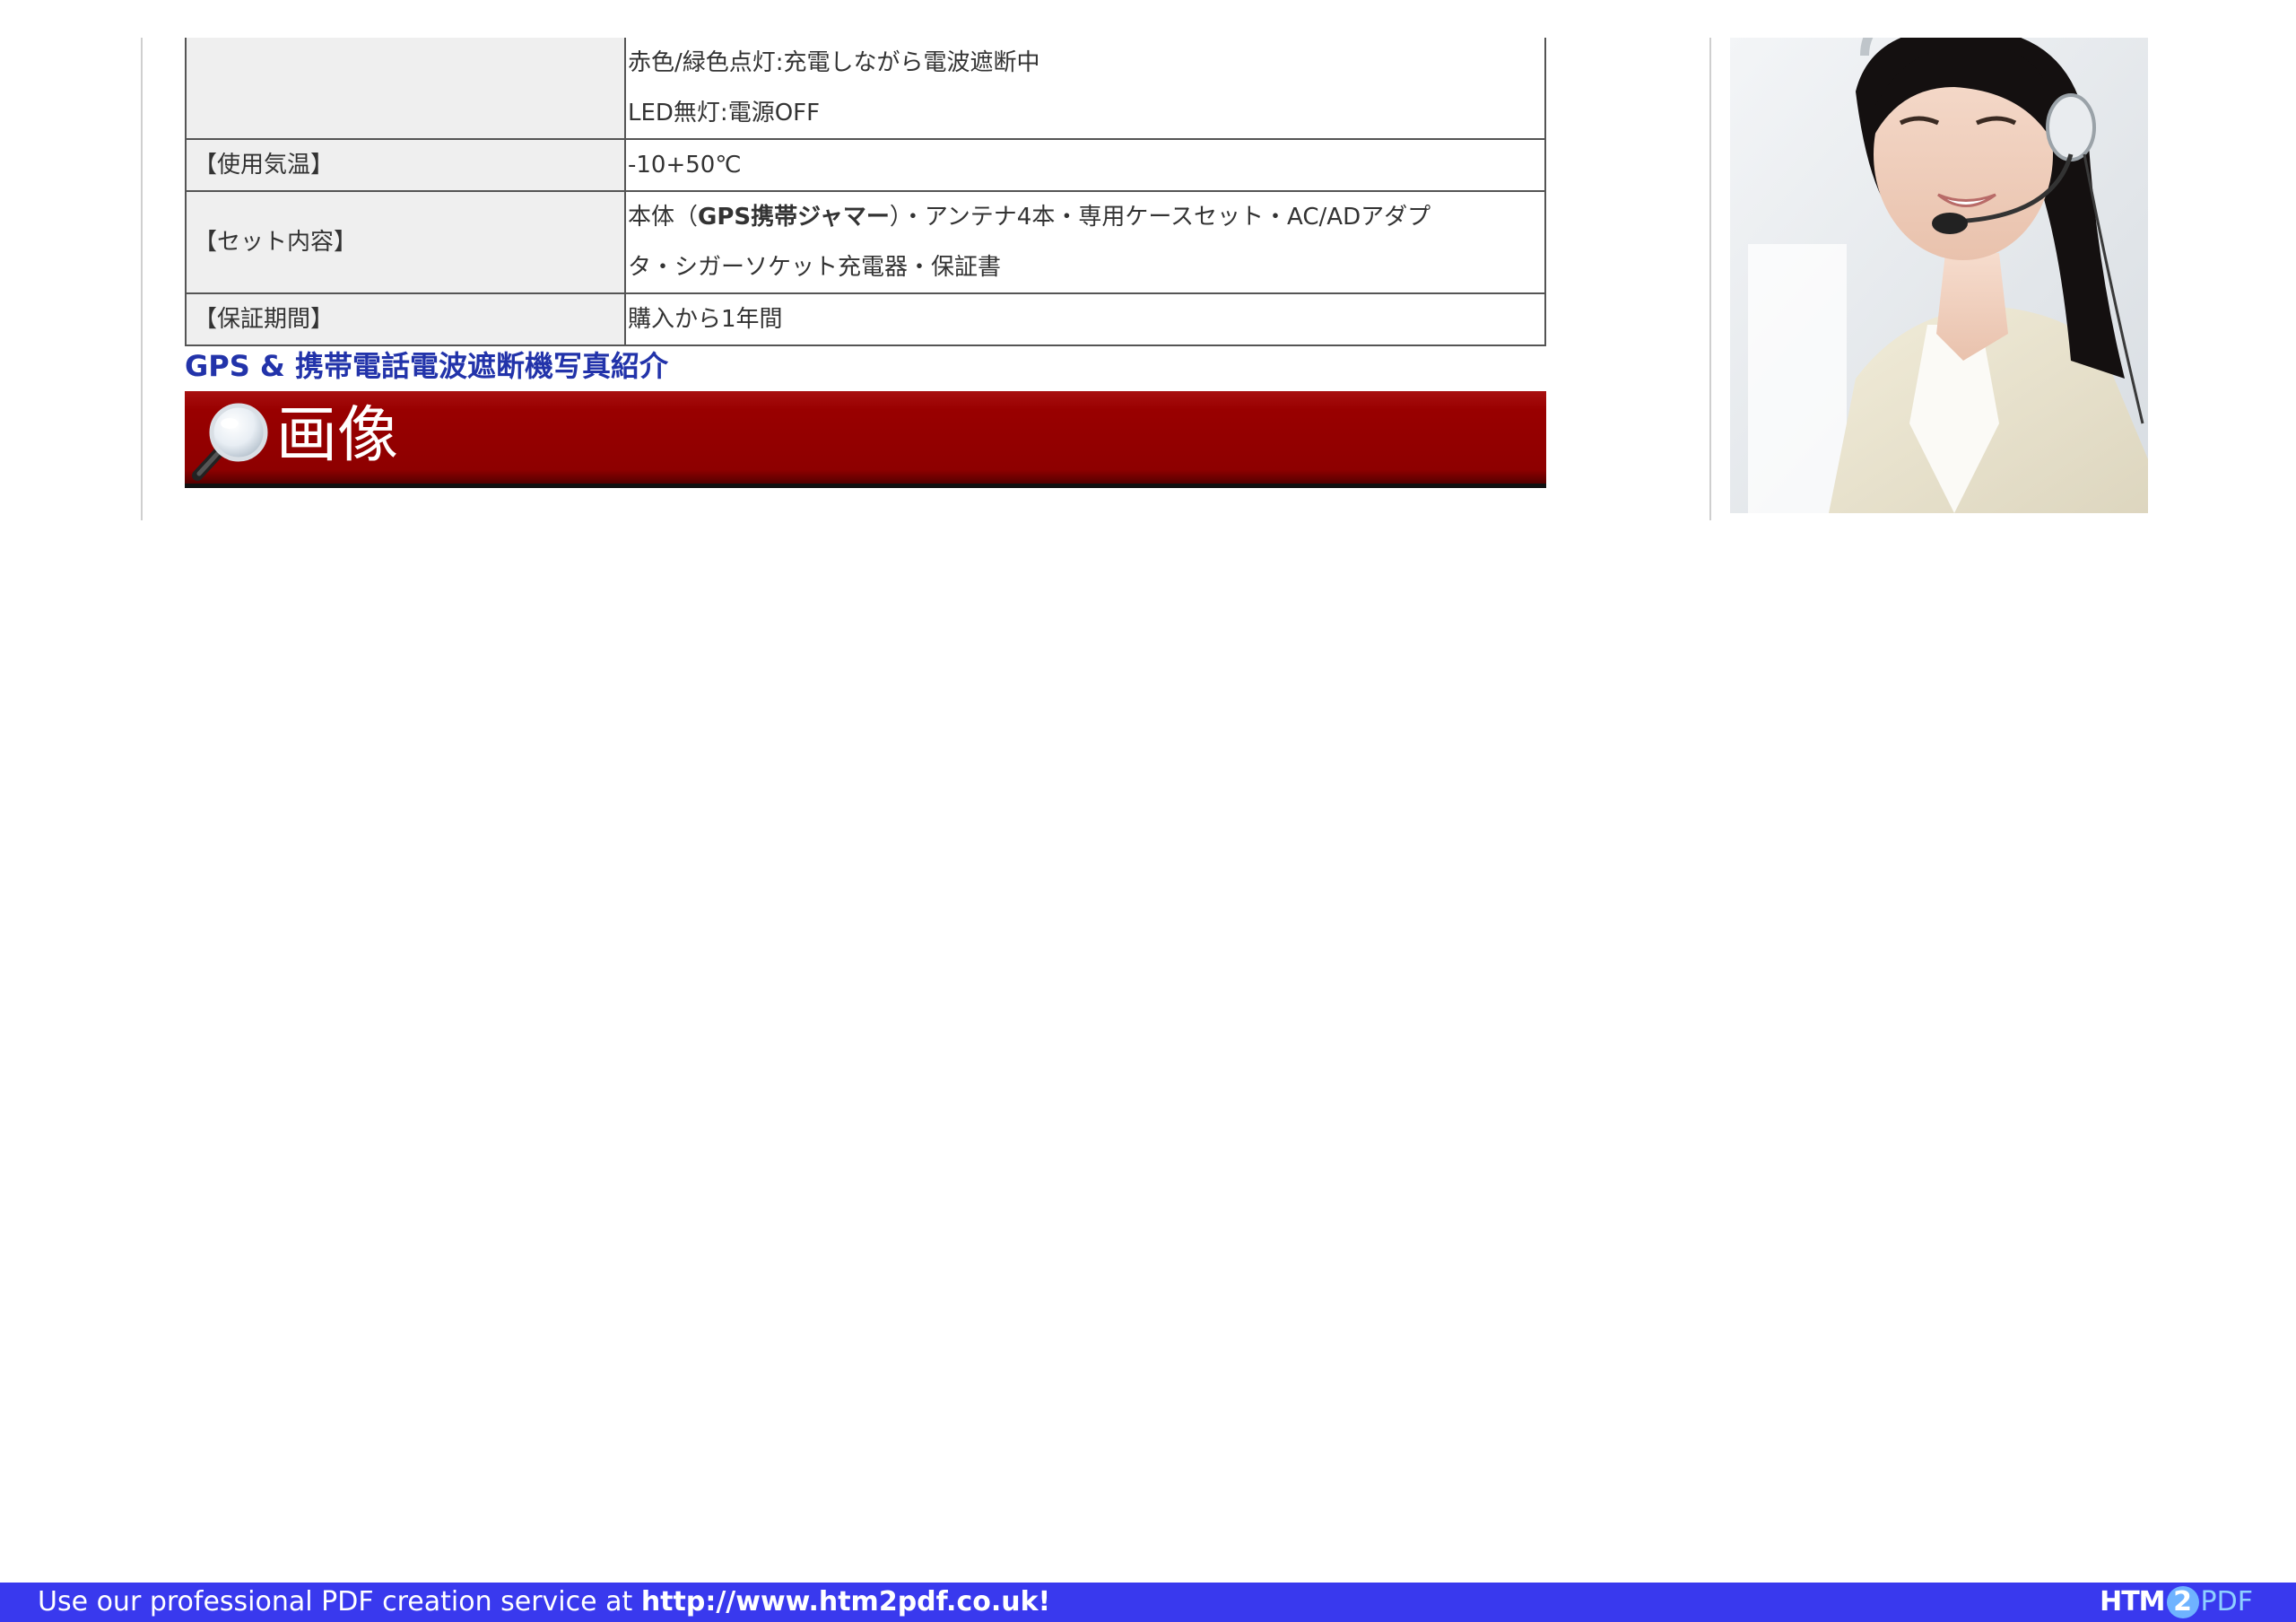  What do you see at coordinates (1085, 165) in the screenshot?
I see `spec-value: -10+50℃` at bounding box center [1085, 165].